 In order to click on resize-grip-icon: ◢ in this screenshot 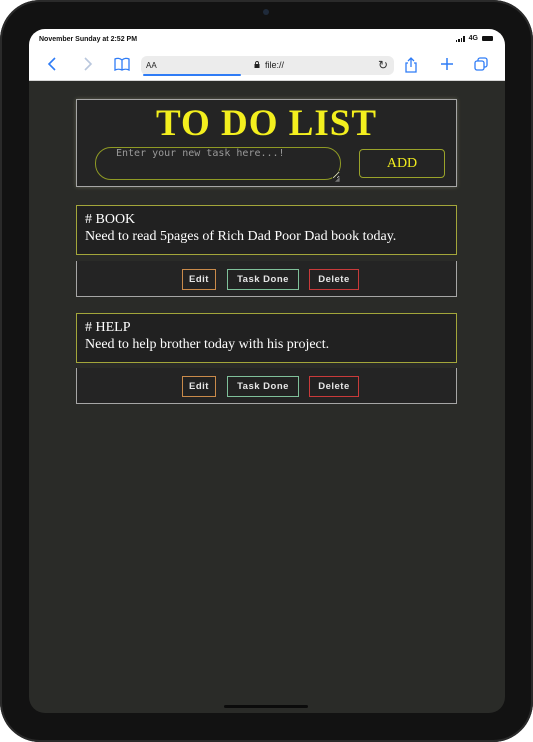, I will do `click(337, 179)`.